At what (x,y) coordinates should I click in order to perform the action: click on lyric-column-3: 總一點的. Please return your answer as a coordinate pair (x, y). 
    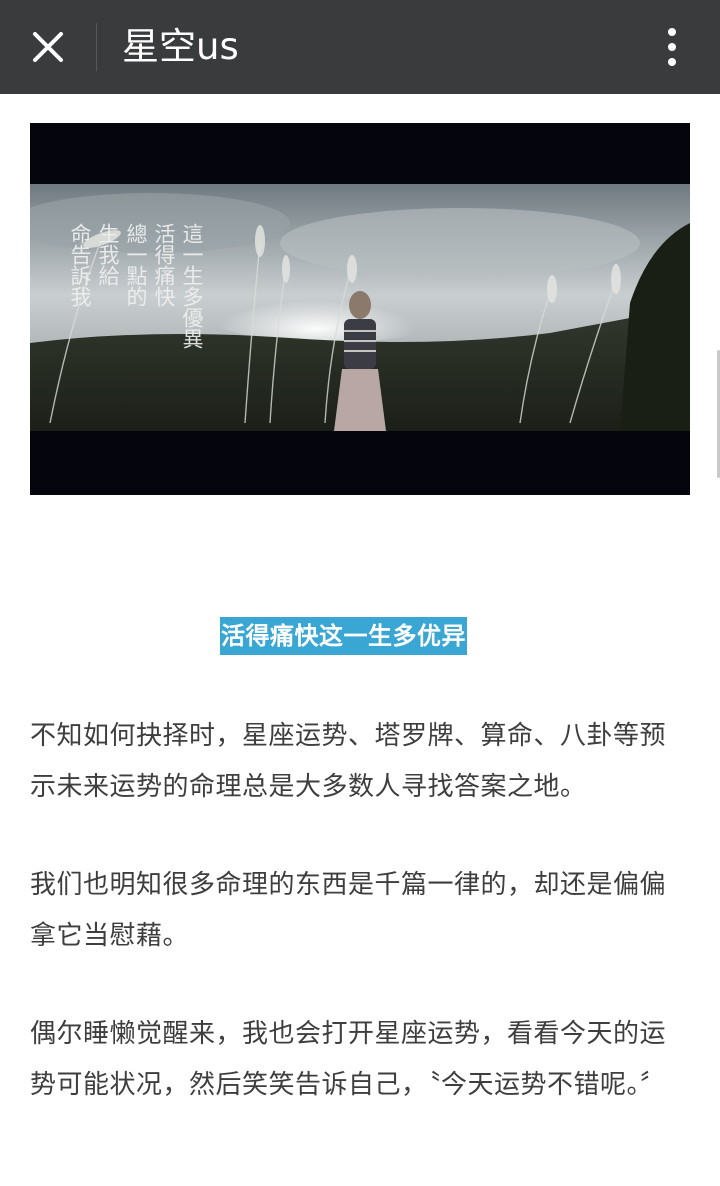
    Looking at the image, I should click on (136, 265).